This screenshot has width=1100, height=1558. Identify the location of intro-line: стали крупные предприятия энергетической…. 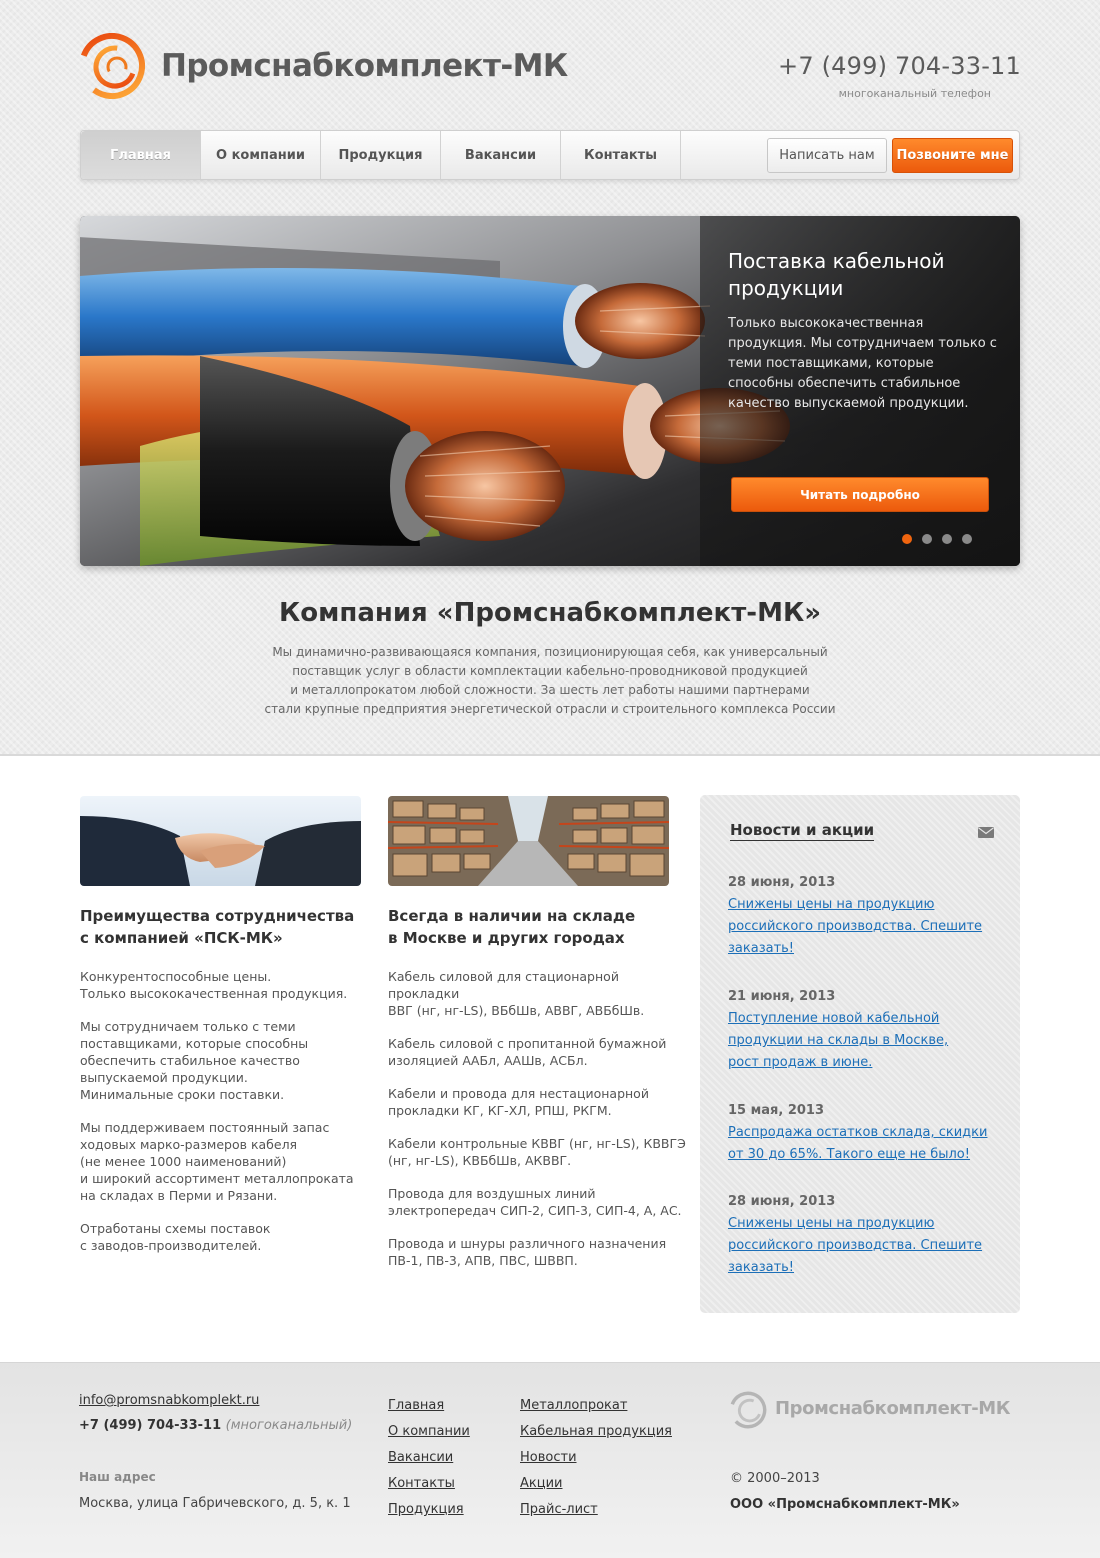
(550, 709).